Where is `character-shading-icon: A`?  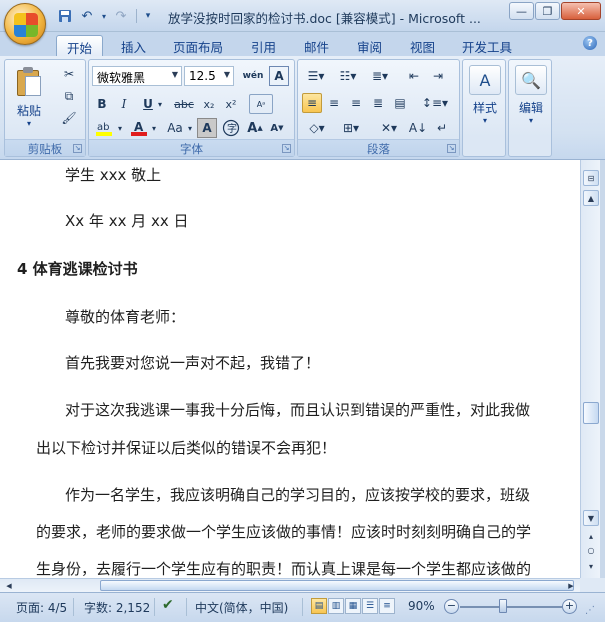
character-shading-icon: A is located at coordinates (207, 128).